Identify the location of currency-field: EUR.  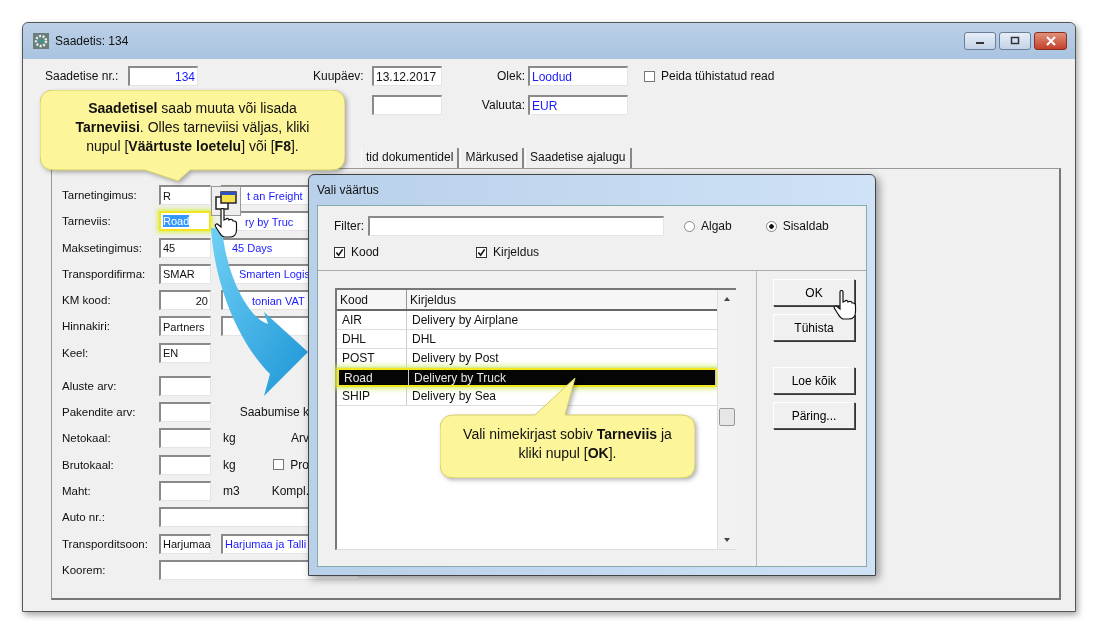
(578, 105).